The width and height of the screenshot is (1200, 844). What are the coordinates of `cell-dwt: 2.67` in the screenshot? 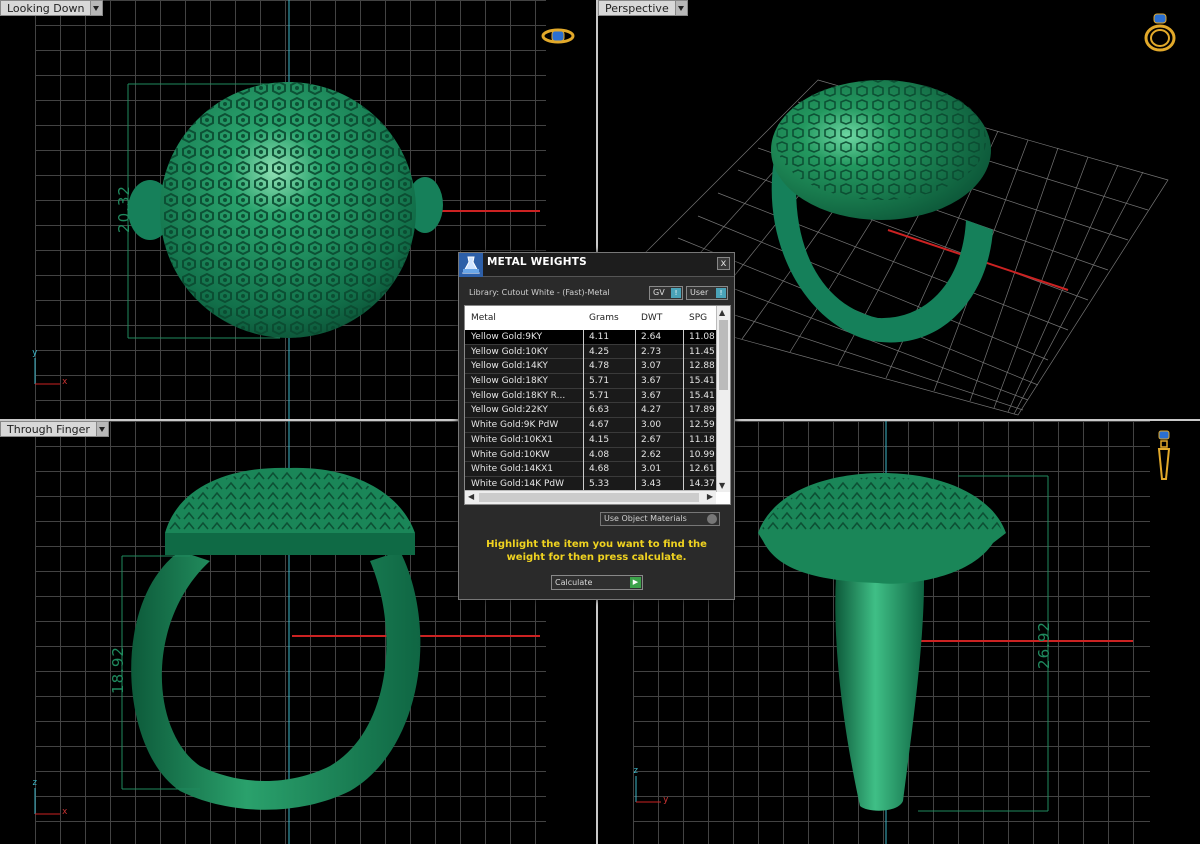 It's located at (651, 439).